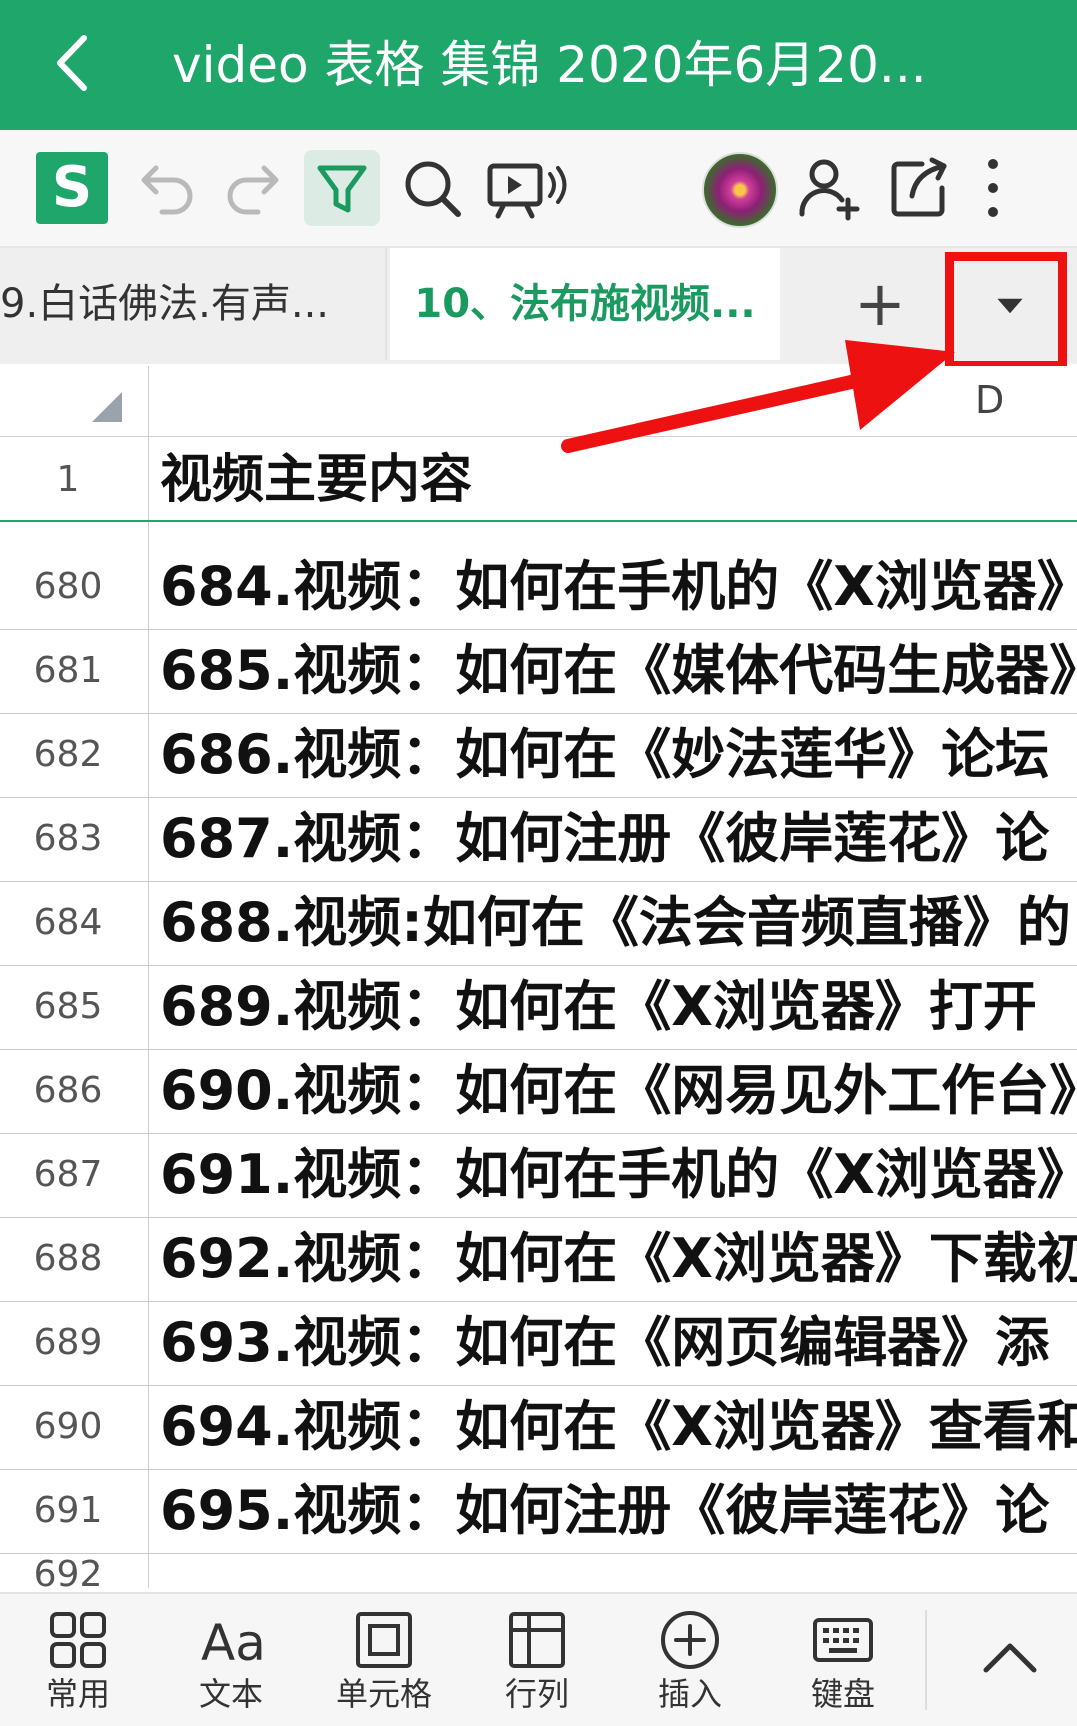  I want to click on filter-button, so click(342, 188).